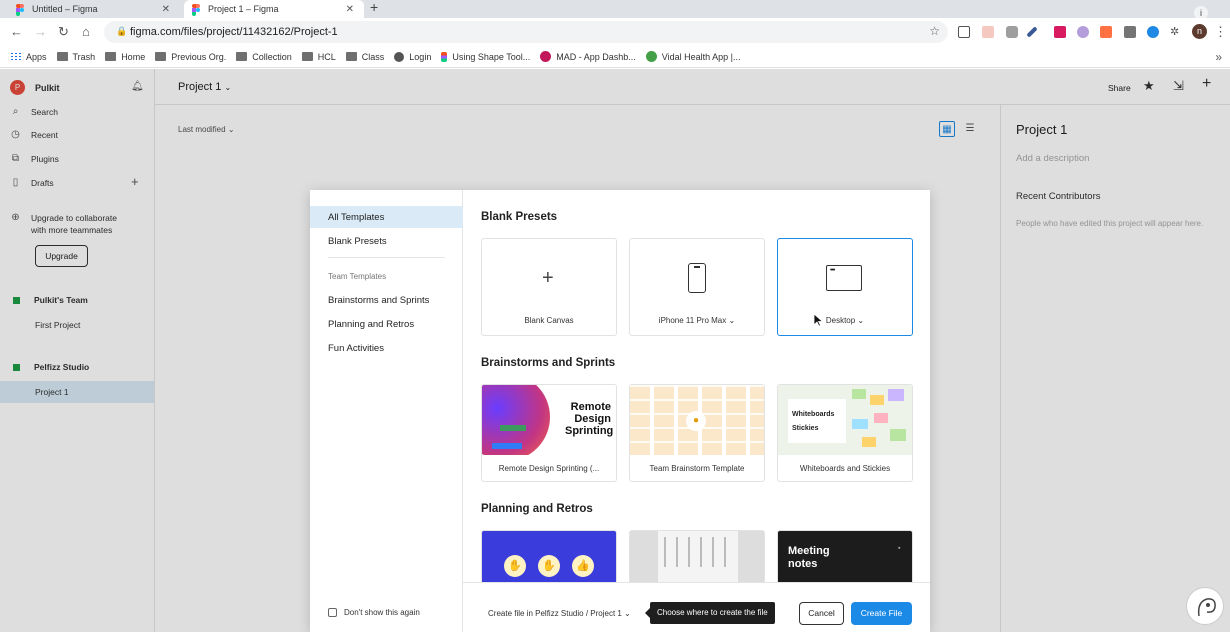 The image size is (1230, 632). What do you see at coordinates (356, 348) in the screenshot?
I see `category-fun-activities: Fun Activities` at bounding box center [356, 348].